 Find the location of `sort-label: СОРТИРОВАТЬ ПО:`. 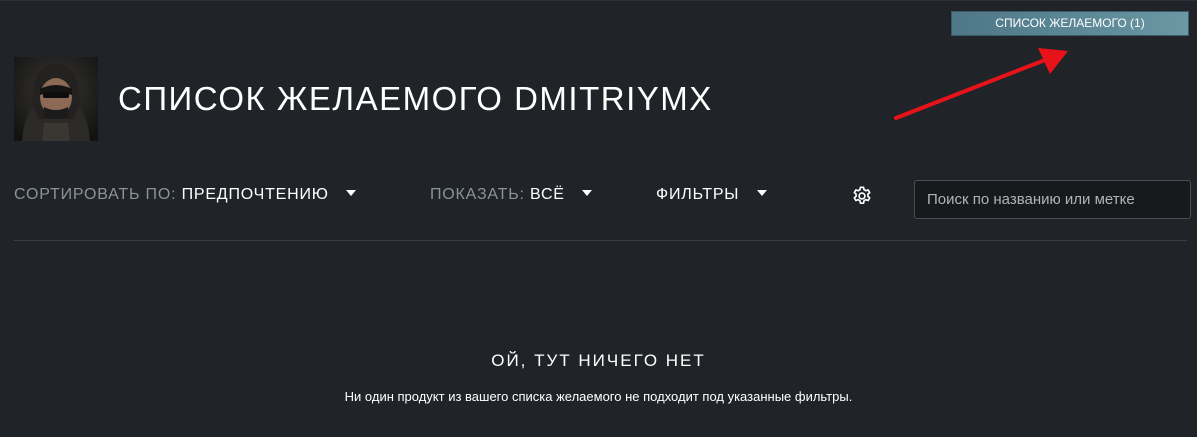

sort-label: СОРТИРОВАТЬ ПО: is located at coordinates (95, 194).